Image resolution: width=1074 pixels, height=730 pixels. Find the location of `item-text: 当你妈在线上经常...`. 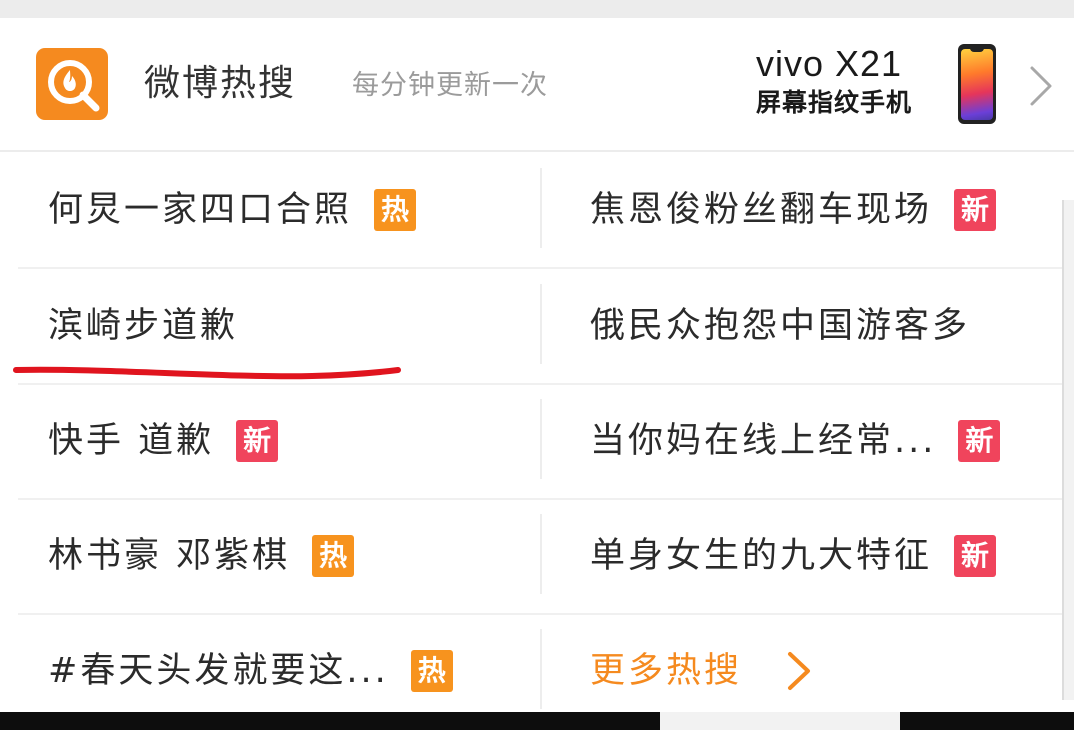

item-text: 当你妈在线上经常... is located at coordinates (763, 440).